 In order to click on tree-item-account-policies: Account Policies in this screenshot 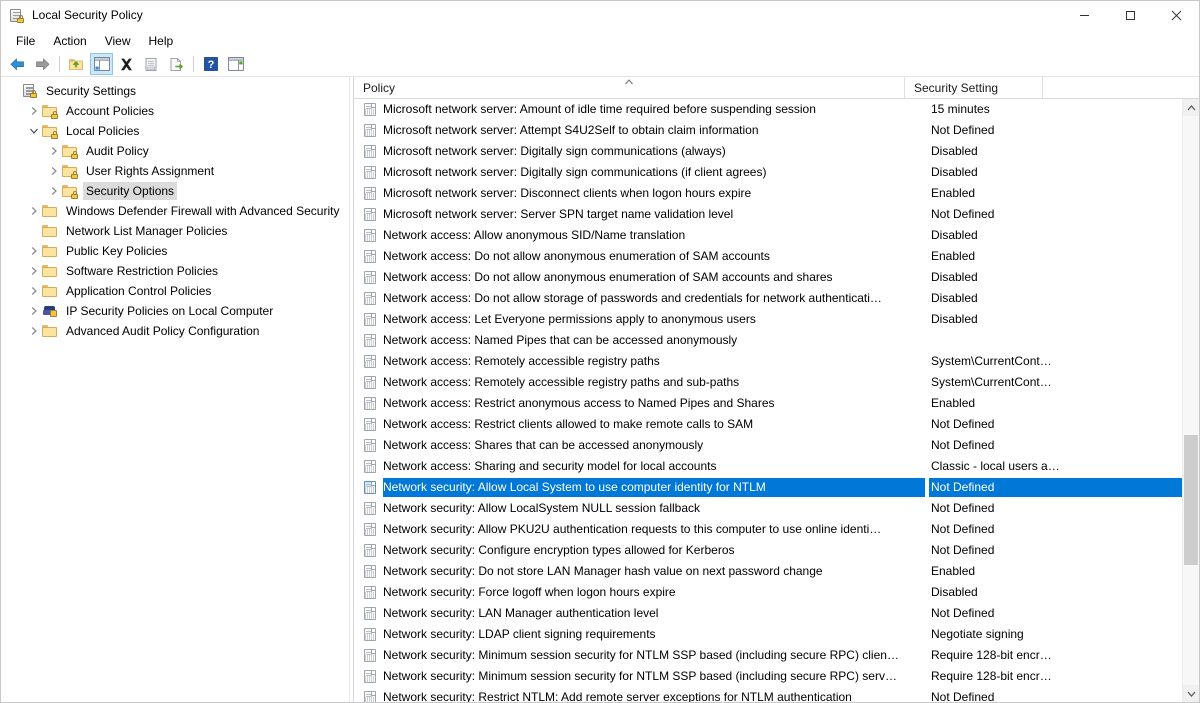, I will do `click(175, 111)`.